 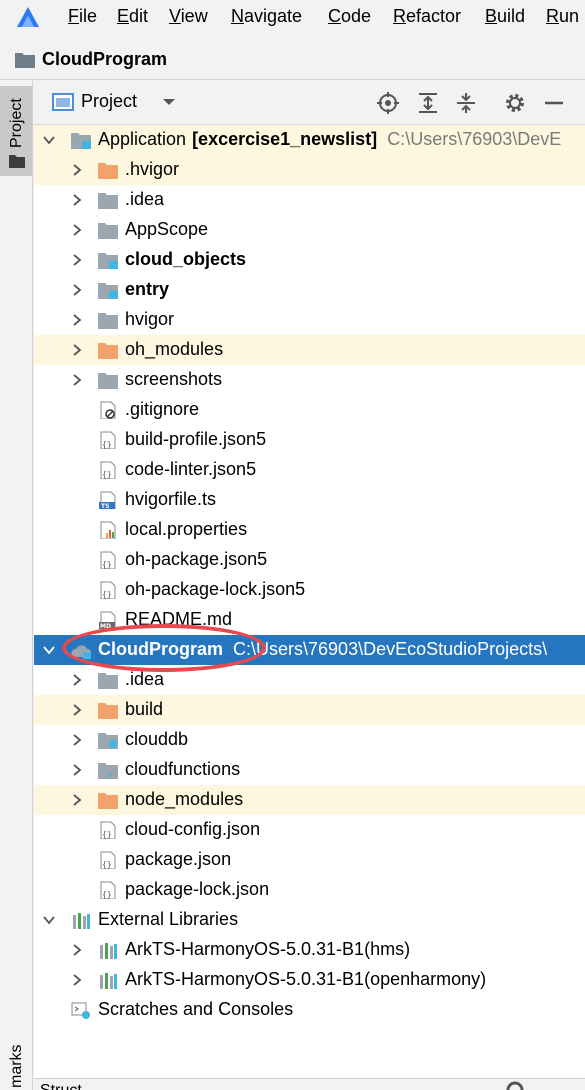 I want to click on tree-row-scratches-and-consoles: Scratches and Consoles, so click(x=309, y=1010).